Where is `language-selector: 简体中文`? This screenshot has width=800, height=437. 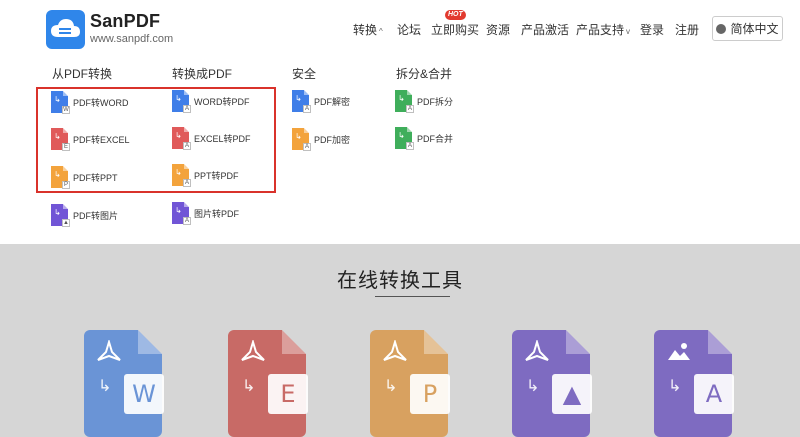 language-selector: 简体中文 is located at coordinates (747, 28).